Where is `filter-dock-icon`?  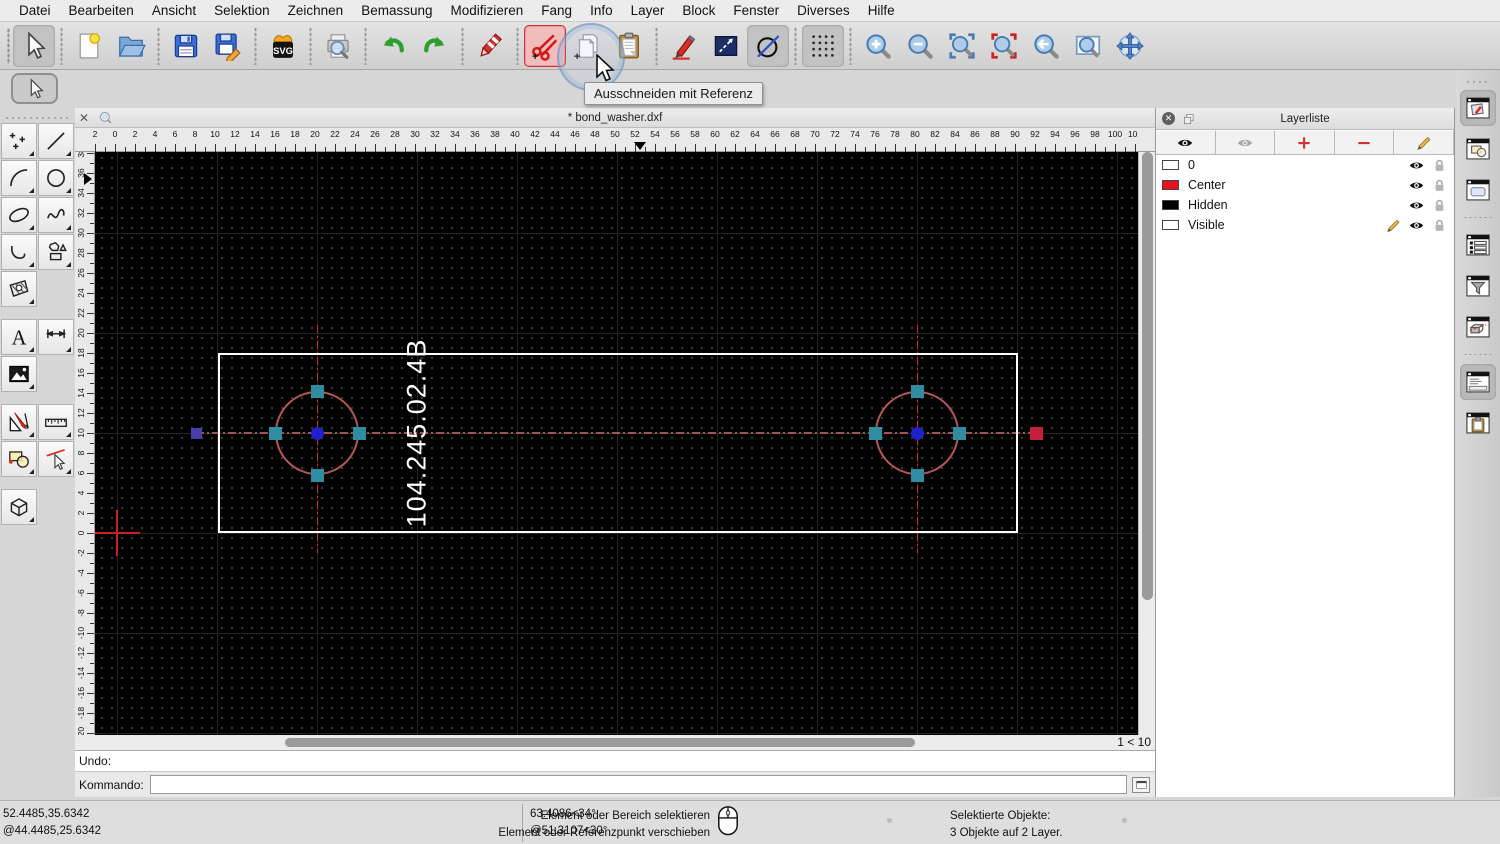
filter-dock-icon is located at coordinates (1478, 286).